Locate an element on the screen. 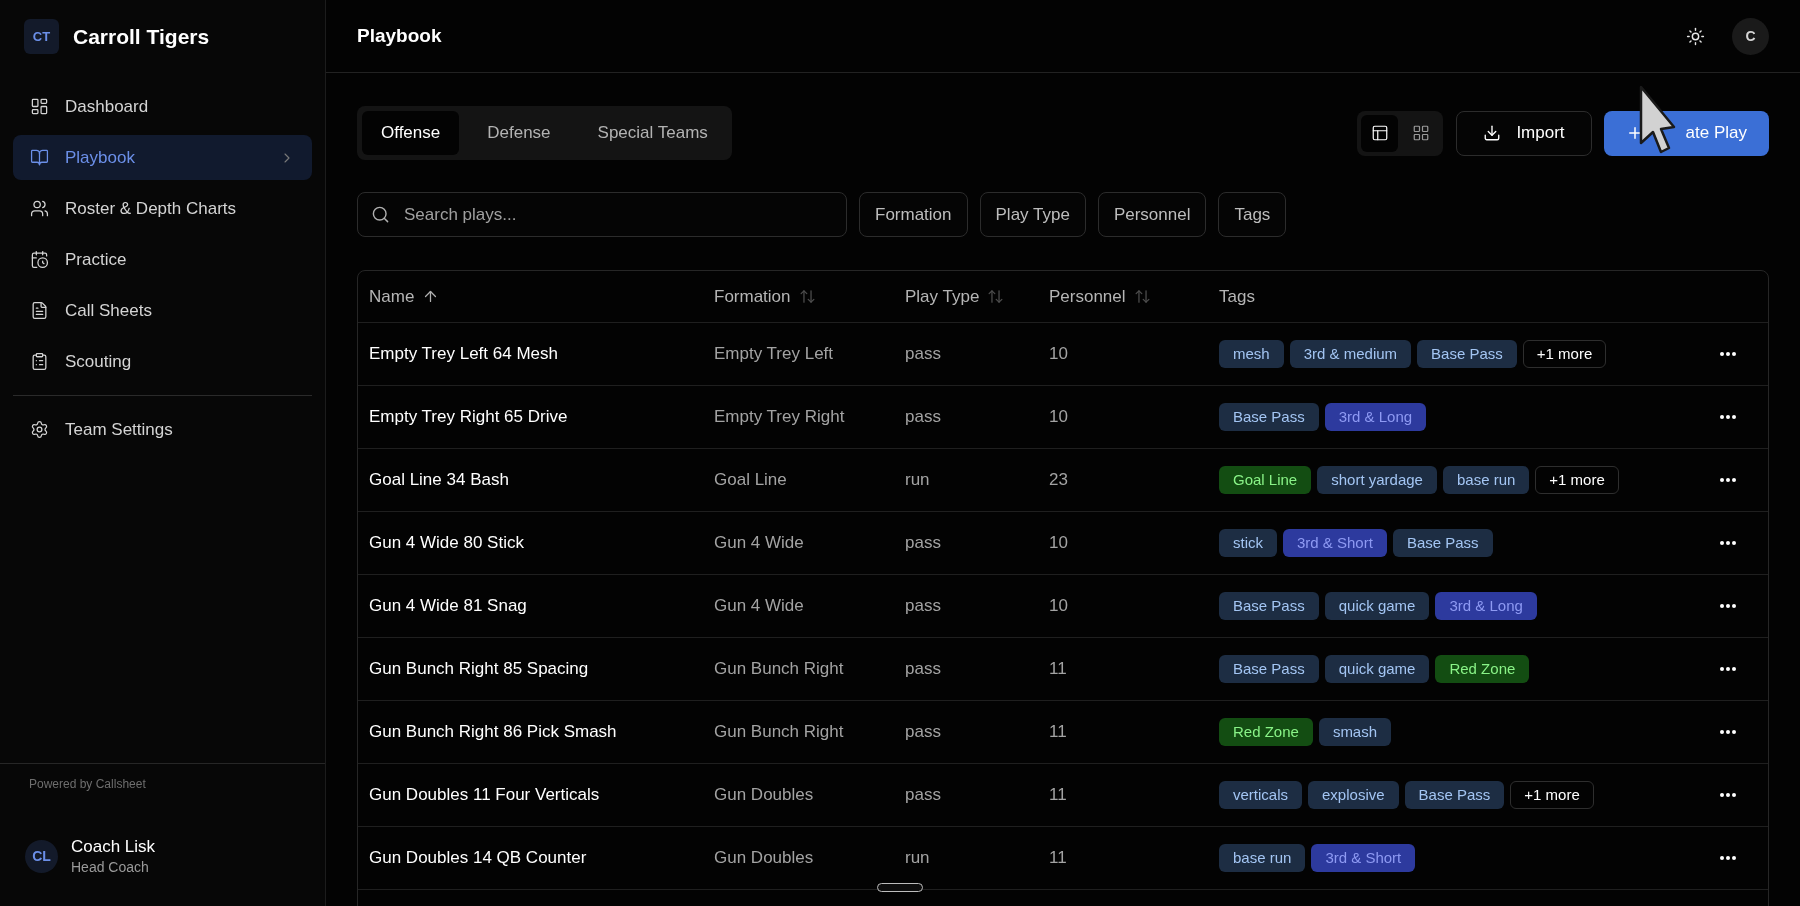 Image resolution: width=1800 pixels, height=906 pixels. sidebar-item: Dashboard is located at coordinates (162, 106).